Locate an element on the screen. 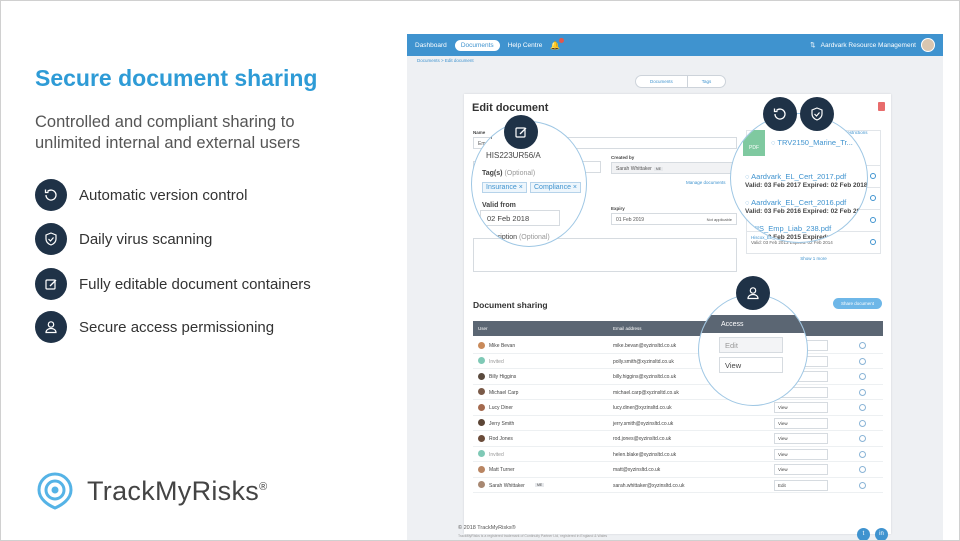 Image resolution: width=960 pixels, height=541 pixels. table-row: Rod Jones rod.jones@xyzinsltd.co.uk View is located at coordinates (678, 439).